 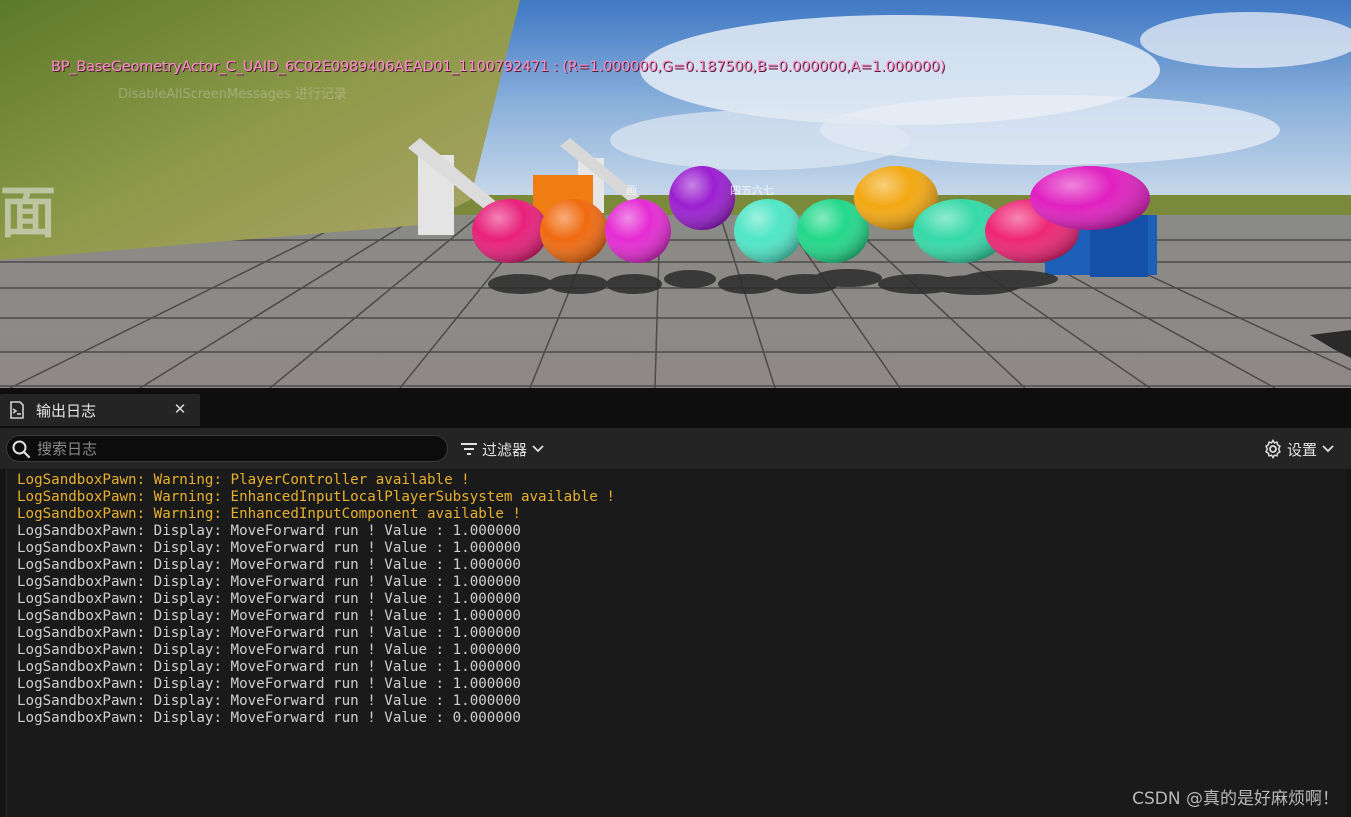 I want to click on watermark: CSDN @真的是好麻烦啊！, so click(x=1235, y=799).